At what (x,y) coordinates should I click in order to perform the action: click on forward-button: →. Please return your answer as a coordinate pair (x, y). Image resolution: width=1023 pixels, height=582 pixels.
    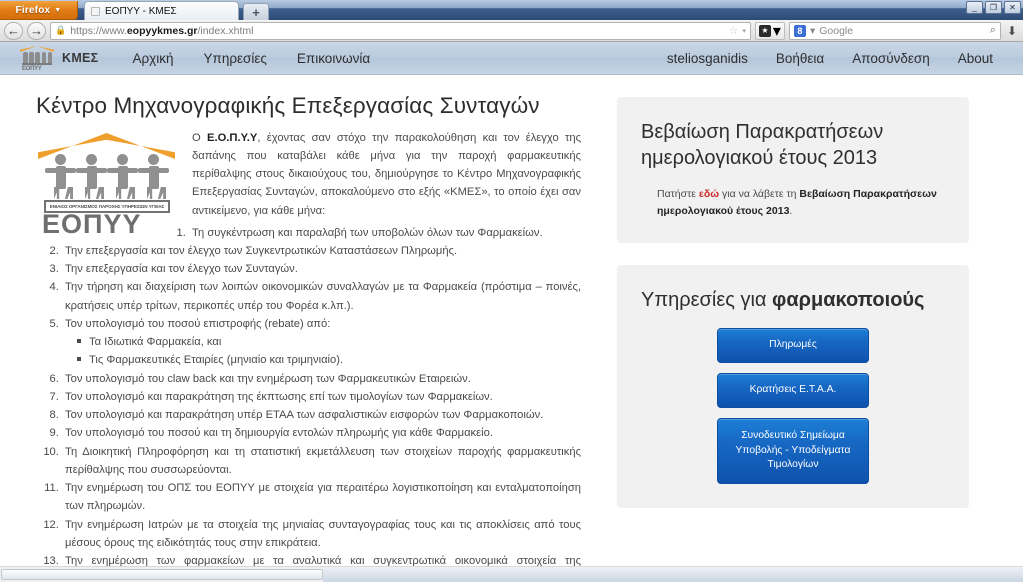
    Looking at the image, I should click on (36, 30).